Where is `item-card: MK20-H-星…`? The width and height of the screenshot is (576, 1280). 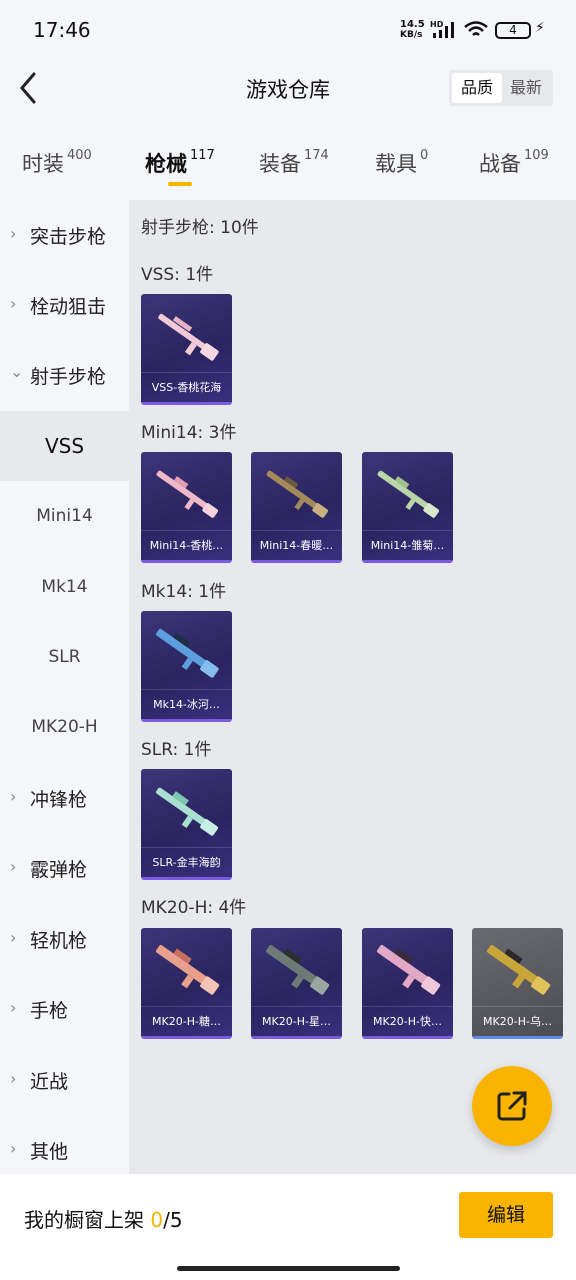 item-card: MK20-H-星… is located at coordinates (296, 983).